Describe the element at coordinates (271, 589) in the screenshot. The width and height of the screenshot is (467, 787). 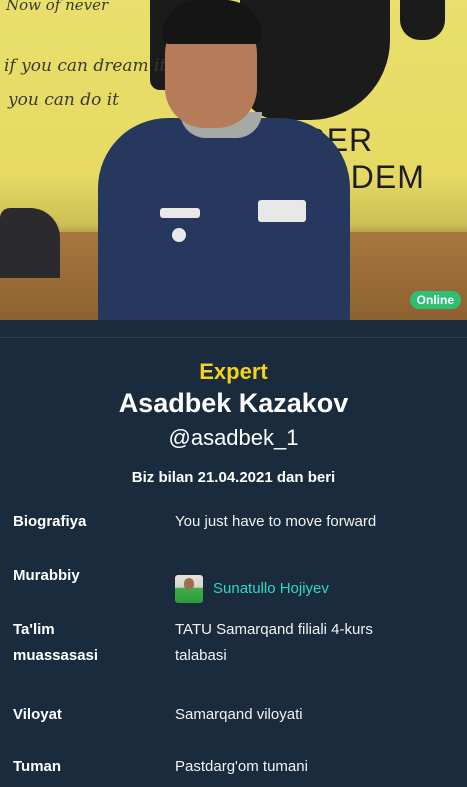
I see `mentor-name: Sunatullo Hojiyev` at that location.